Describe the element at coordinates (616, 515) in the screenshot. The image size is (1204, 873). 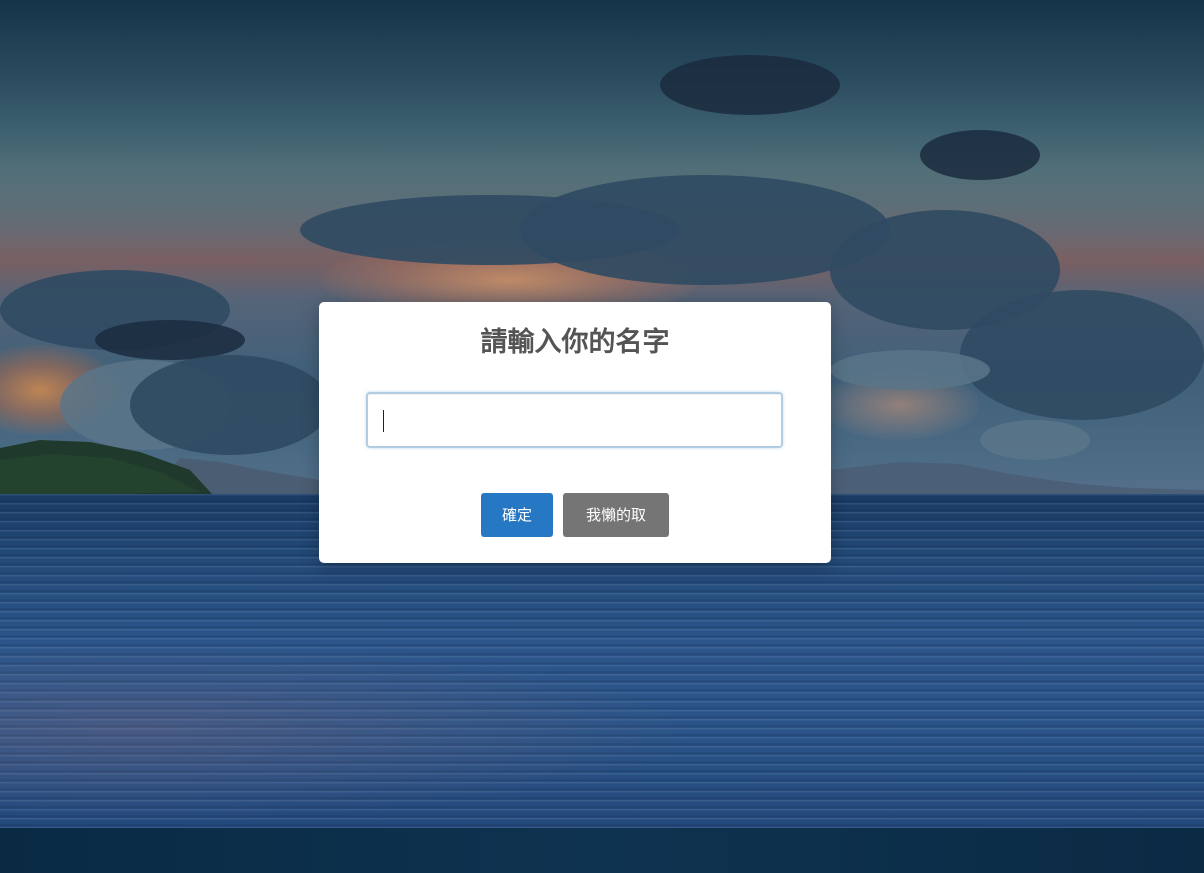
I see `cancel-button: 我懶的取` at that location.